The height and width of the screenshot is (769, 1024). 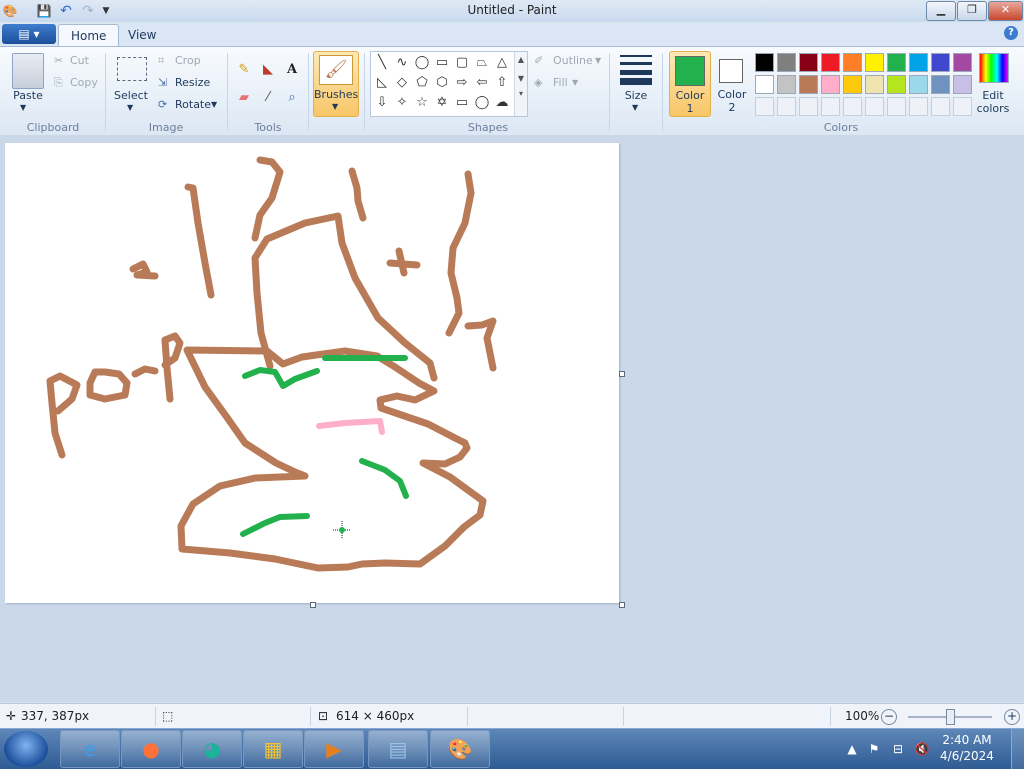 What do you see at coordinates (422, 83) in the screenshot?
I see `pentagon-shape-icon: ⬠` at bounding box center [422, 83].